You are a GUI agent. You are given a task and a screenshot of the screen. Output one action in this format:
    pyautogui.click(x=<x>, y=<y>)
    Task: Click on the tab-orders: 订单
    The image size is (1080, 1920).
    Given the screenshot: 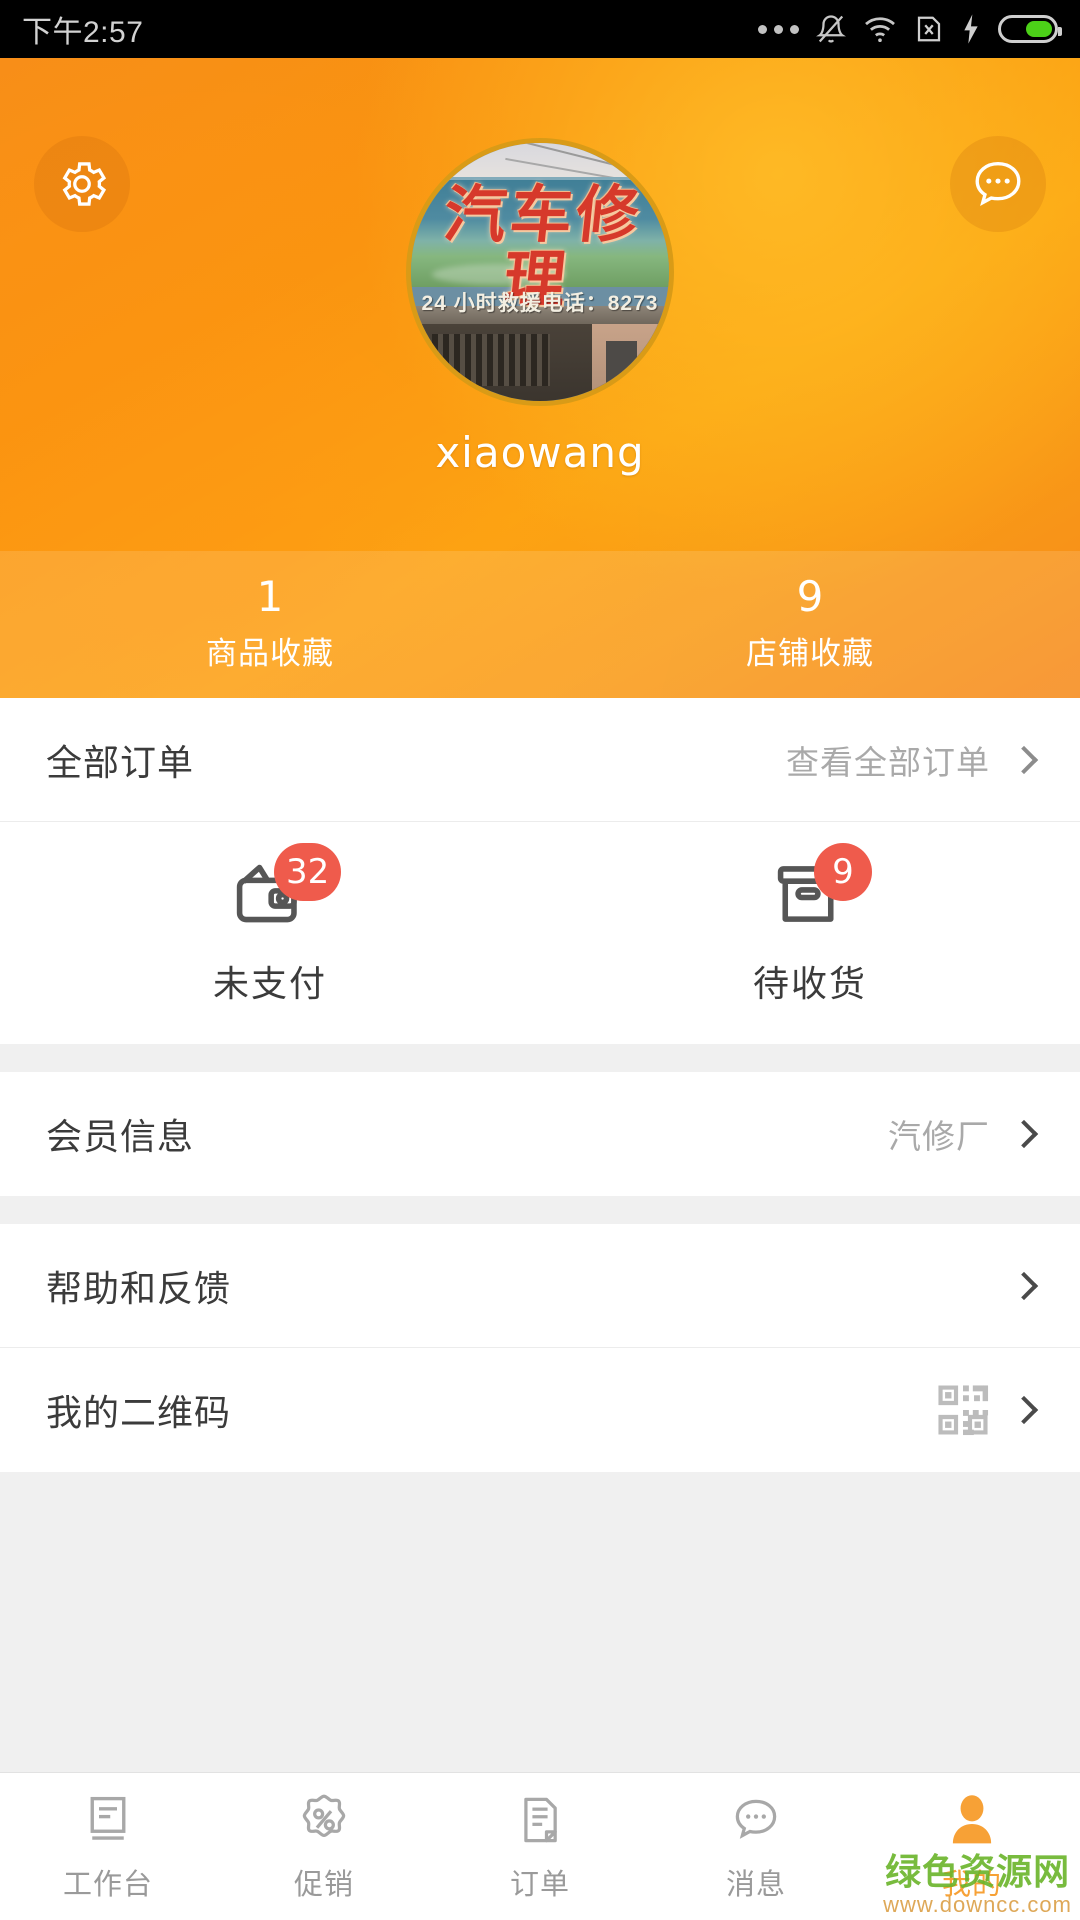 What is the action you would take?
    pyautogui.click(x=540, y=1846)
    